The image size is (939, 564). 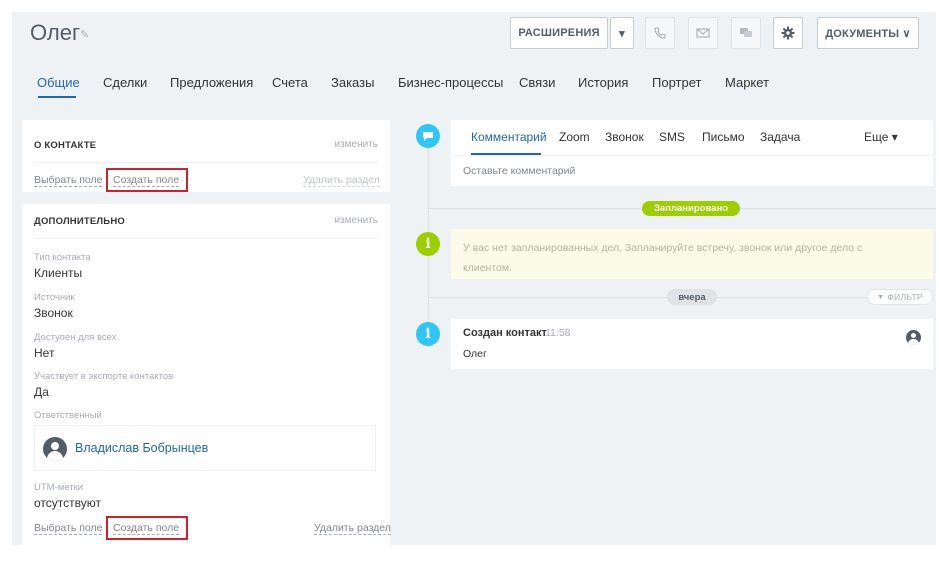 I want to click on extensions-label: РАСШИРЕНИЯ, so click(x=559, y=33).